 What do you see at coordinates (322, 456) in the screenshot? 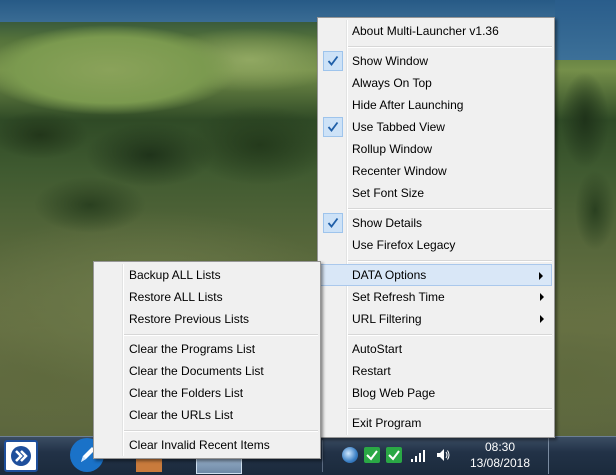
I see `tray-separator` at bounding box center [322, 456].